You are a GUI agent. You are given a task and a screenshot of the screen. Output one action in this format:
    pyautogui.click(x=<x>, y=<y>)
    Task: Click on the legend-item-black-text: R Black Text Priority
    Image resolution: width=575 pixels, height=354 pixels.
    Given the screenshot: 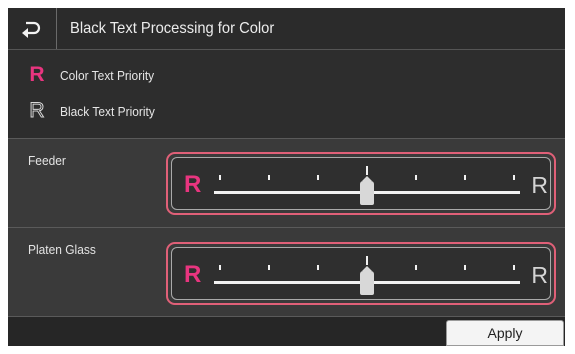 What is the action you would take?
    pyautogui.click(x=94, y=111)
    